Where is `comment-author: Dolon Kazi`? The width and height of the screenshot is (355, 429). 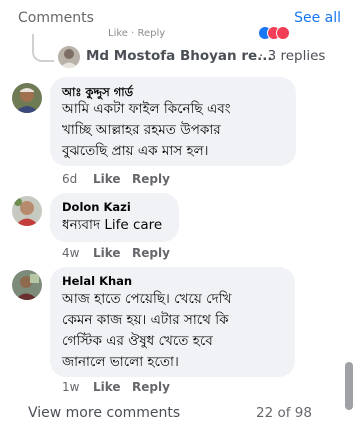 comment-author: Dolon Kazi is located at coordinates (96, 207).